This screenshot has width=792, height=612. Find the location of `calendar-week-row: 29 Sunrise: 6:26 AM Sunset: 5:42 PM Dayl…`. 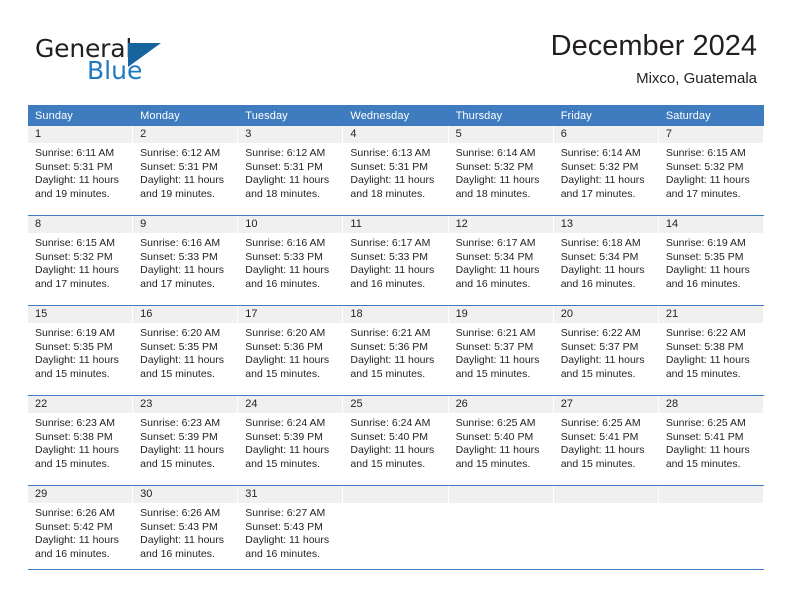

calendar-week-row: 29 Sunrise: 6:26 AM Sunset: 5:42 PM Dayl… is located at coordinates (396, 530).